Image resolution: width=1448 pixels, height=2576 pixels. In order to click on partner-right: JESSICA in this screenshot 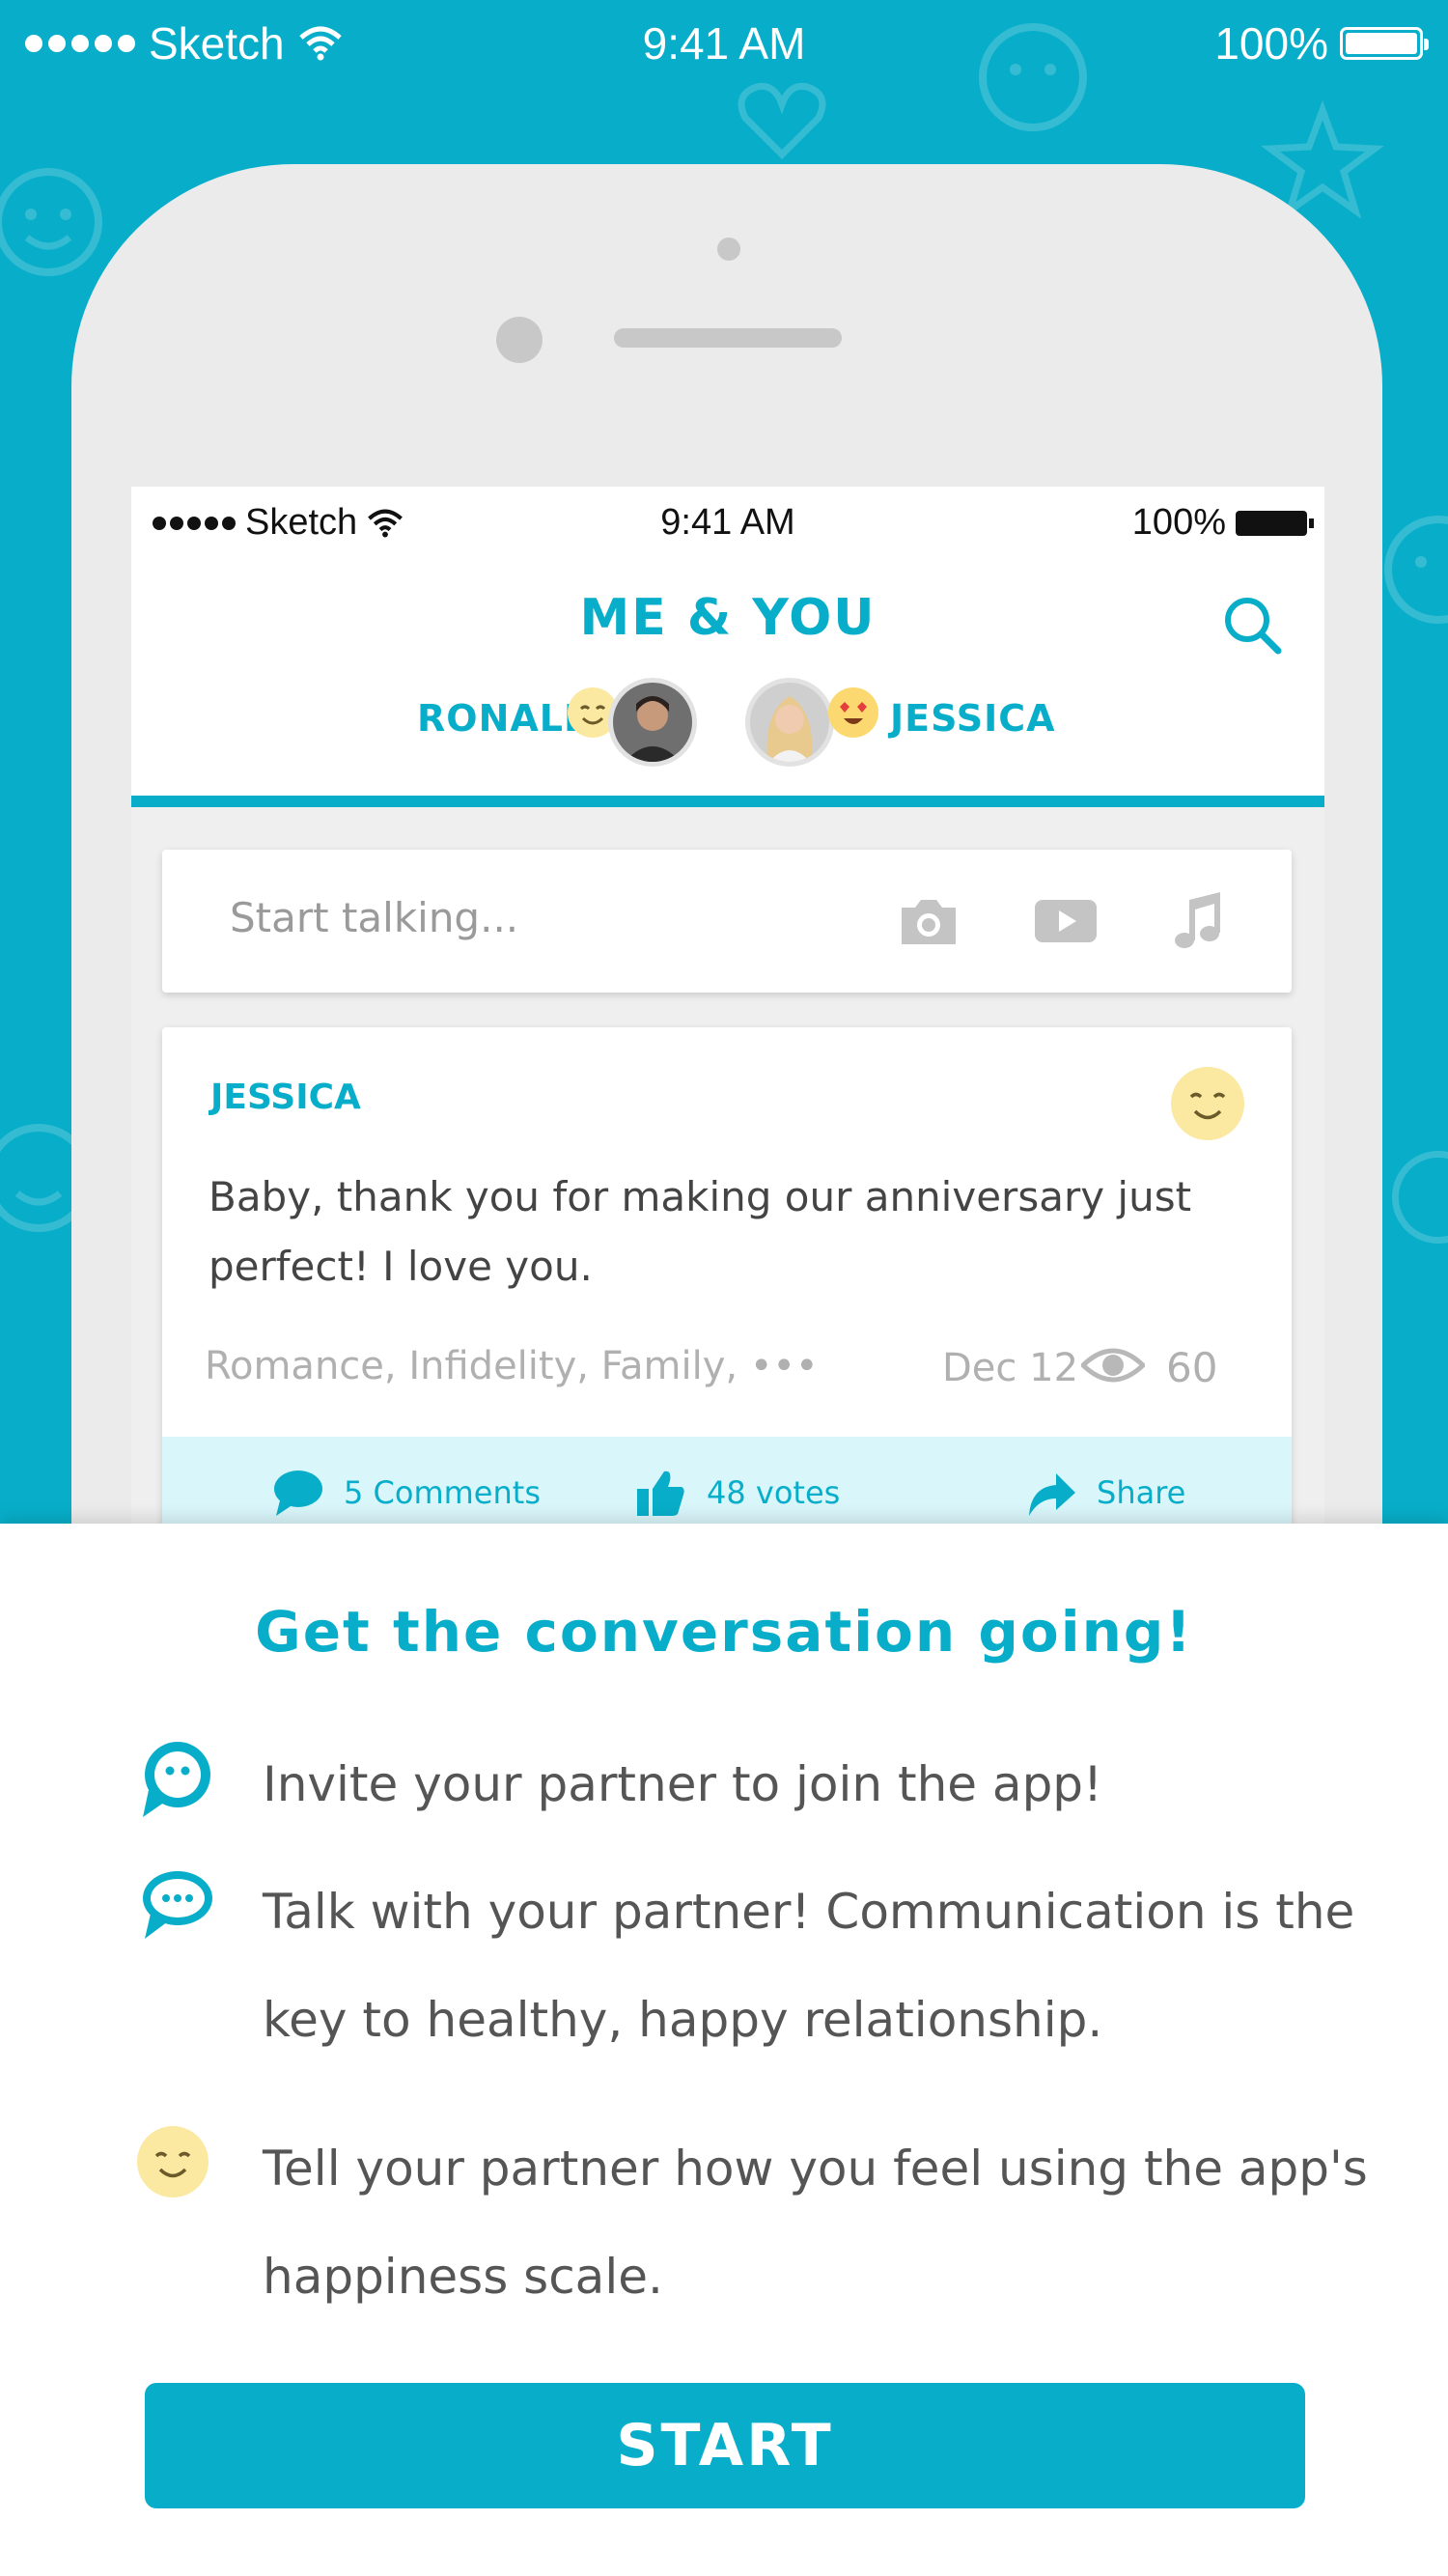, I will do `click(973, 719)`.